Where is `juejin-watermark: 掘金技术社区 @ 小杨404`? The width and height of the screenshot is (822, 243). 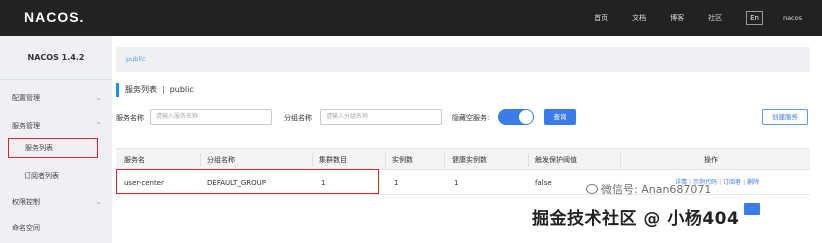 juejin-watermark: 掘金技术社区 @ 小杨404 is located at coordinates (636, 219).